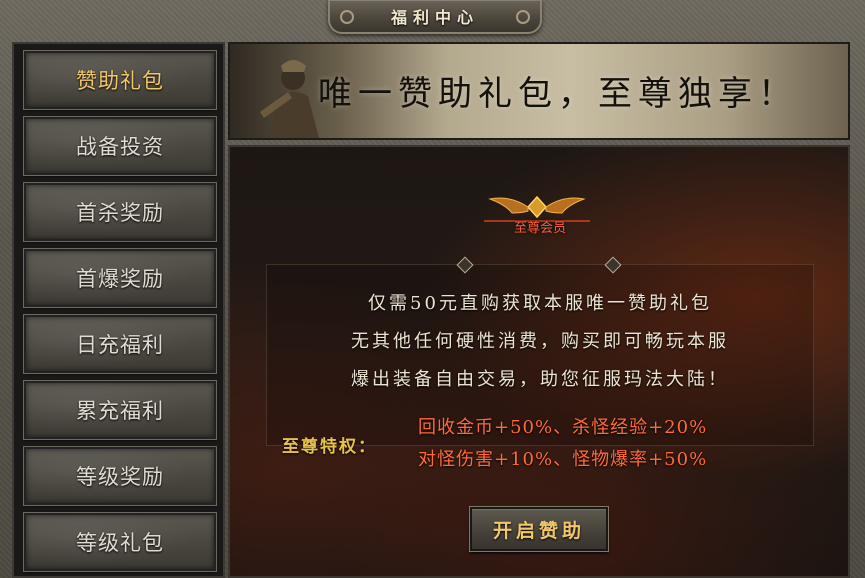 Image resolution: width=865 pixels, height=578 pixels. What do you see at coordinates (540, 379) in the screenshot?
I see `description-line: 爆出装备自由交易，助您征服玛法大陆！` at bounding box center [540, 379].